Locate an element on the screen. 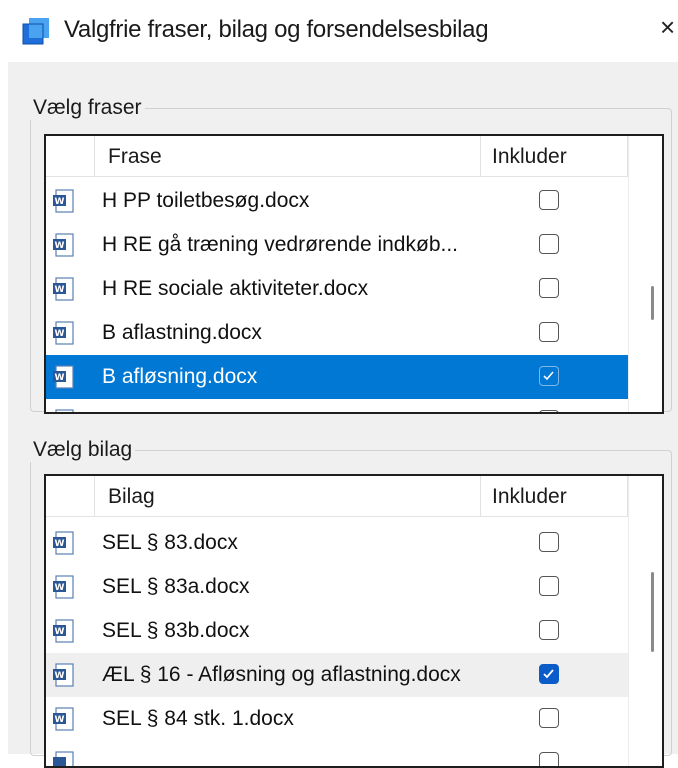 This screenshot has width=678, height=768. list-item-selected: W B afløsning.docx is located at coordinates (337, 377).